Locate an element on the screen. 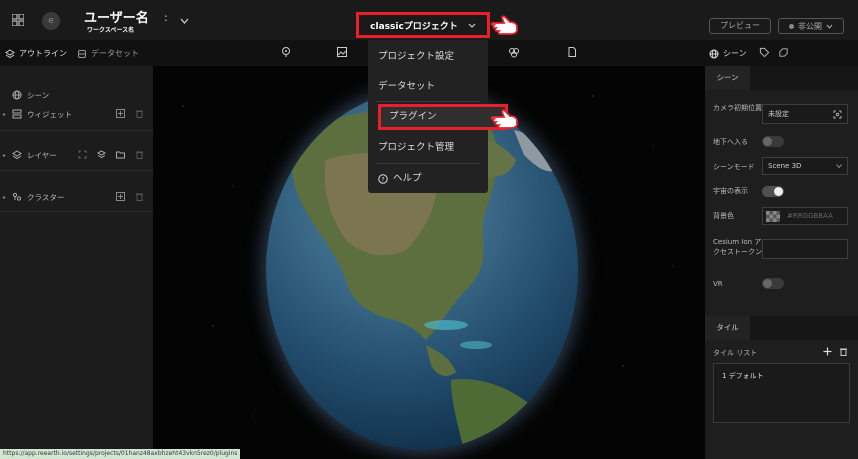  bg-color-field: #RRGGBBAA is located at coordinates (805, 216).